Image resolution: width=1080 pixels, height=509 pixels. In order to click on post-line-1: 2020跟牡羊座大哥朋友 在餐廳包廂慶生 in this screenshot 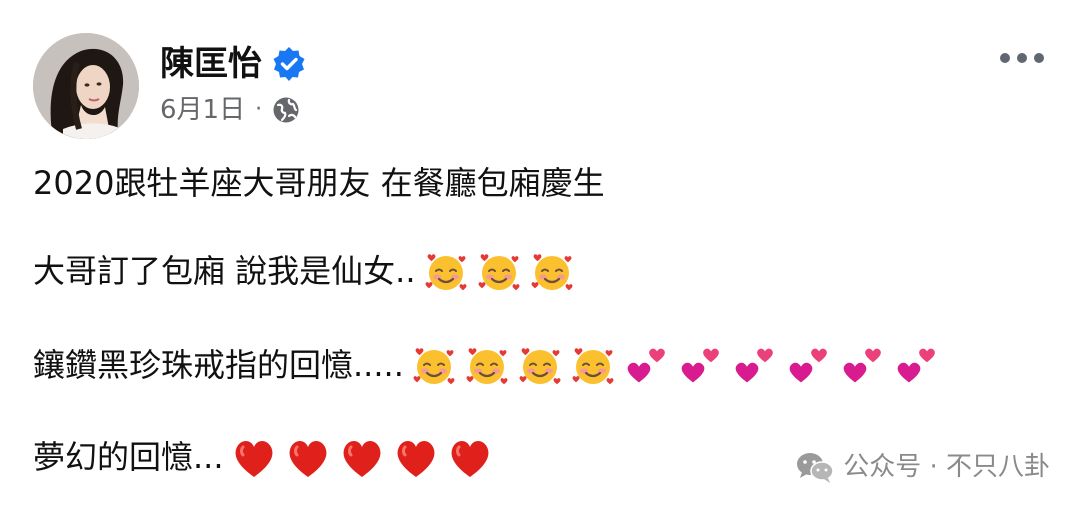, I will do `click(319, 183)`.